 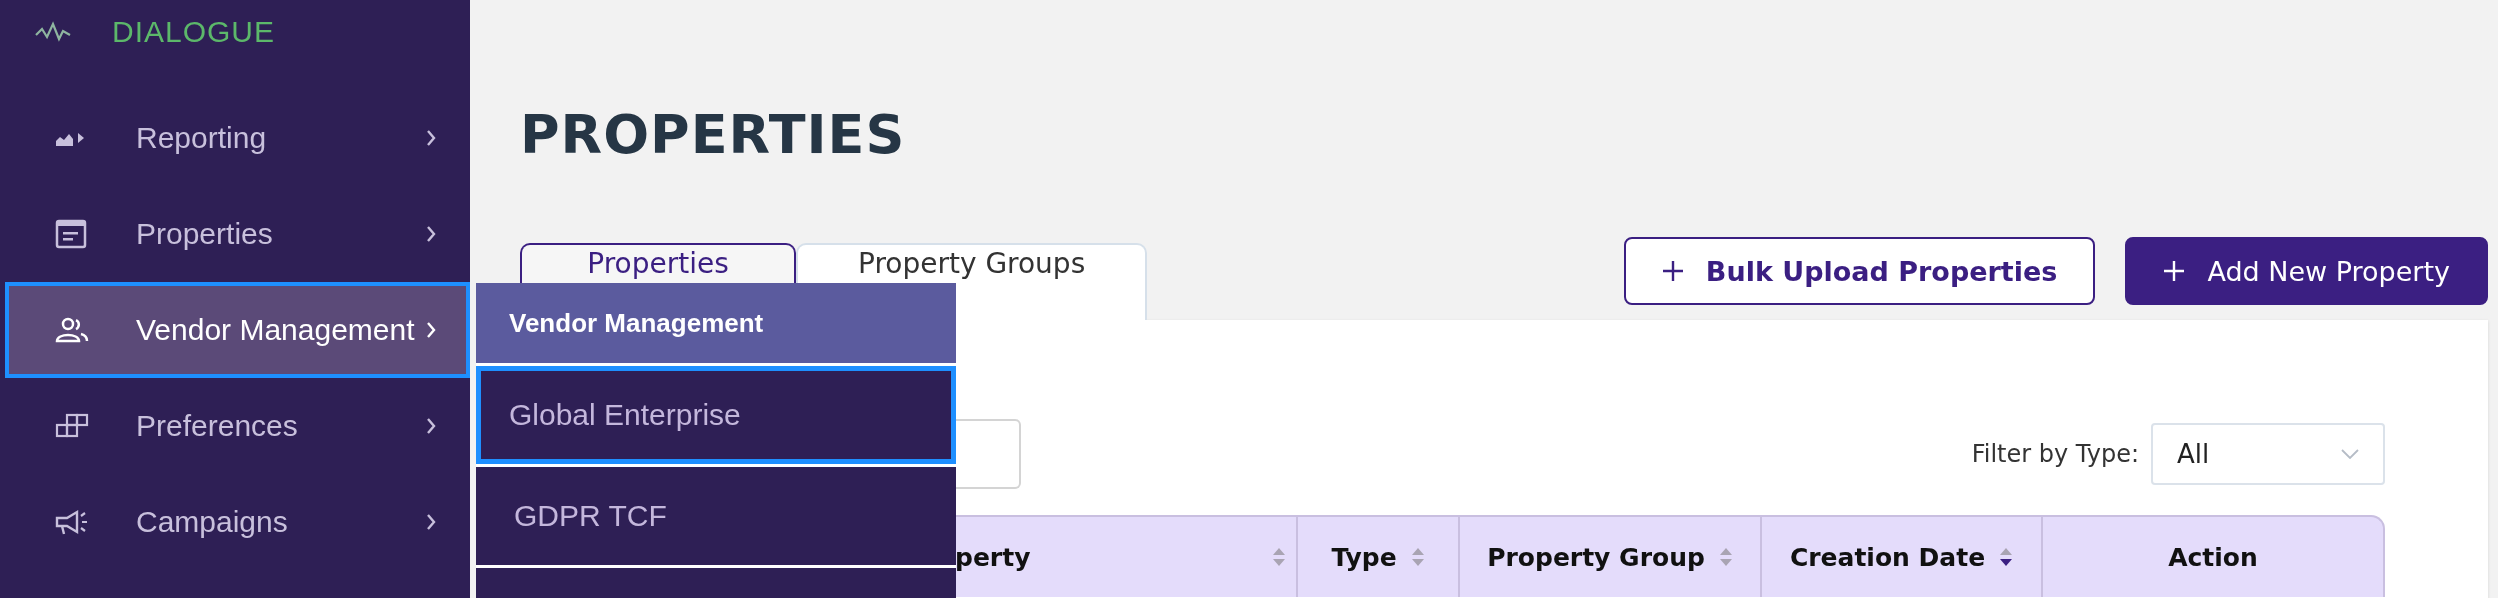 What do you see at coordinates (1611, 556) in the screenshot?
I see `column-header: Property Group` at bounding box center [1611, 556].